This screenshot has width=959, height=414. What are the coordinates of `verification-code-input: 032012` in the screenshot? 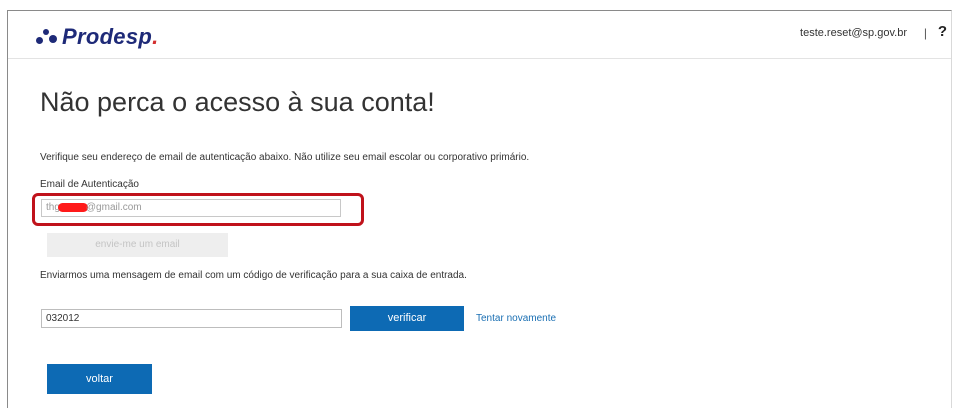 It's located at (191, 318).